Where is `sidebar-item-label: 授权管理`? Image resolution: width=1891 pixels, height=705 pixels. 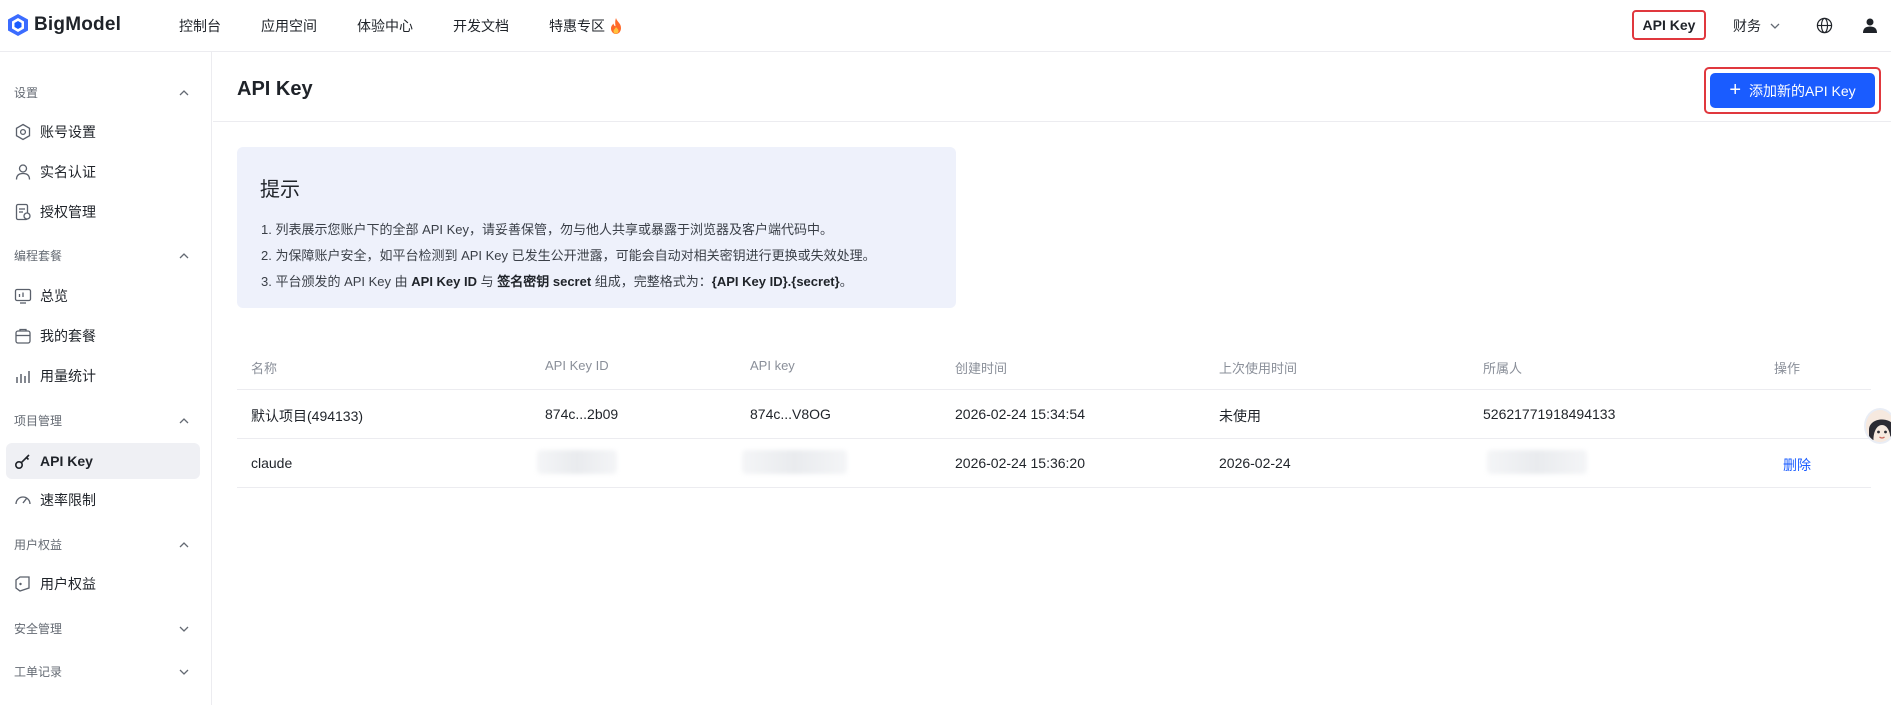 sidebar-item-label: 授权管理 is located at coordinates (68, 212).